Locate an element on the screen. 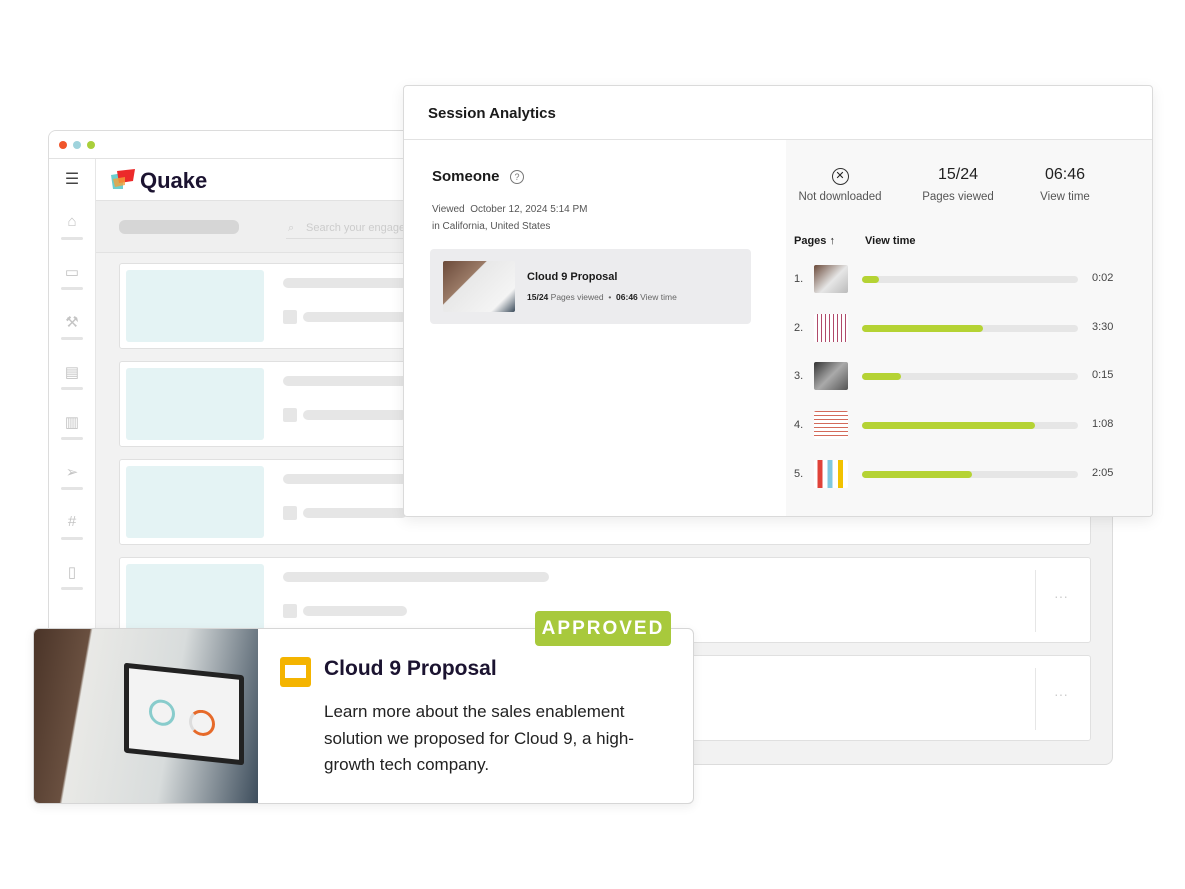 The width and height of the screenshot is (1185, 889). note-icon: ▭ is located at coordinates (72, 273).